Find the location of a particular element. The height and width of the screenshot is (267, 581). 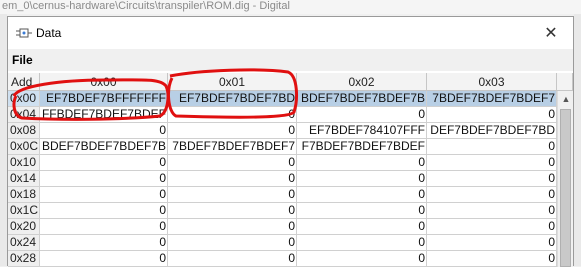

row-address: 0x18 is located at coordinates (24, 195).